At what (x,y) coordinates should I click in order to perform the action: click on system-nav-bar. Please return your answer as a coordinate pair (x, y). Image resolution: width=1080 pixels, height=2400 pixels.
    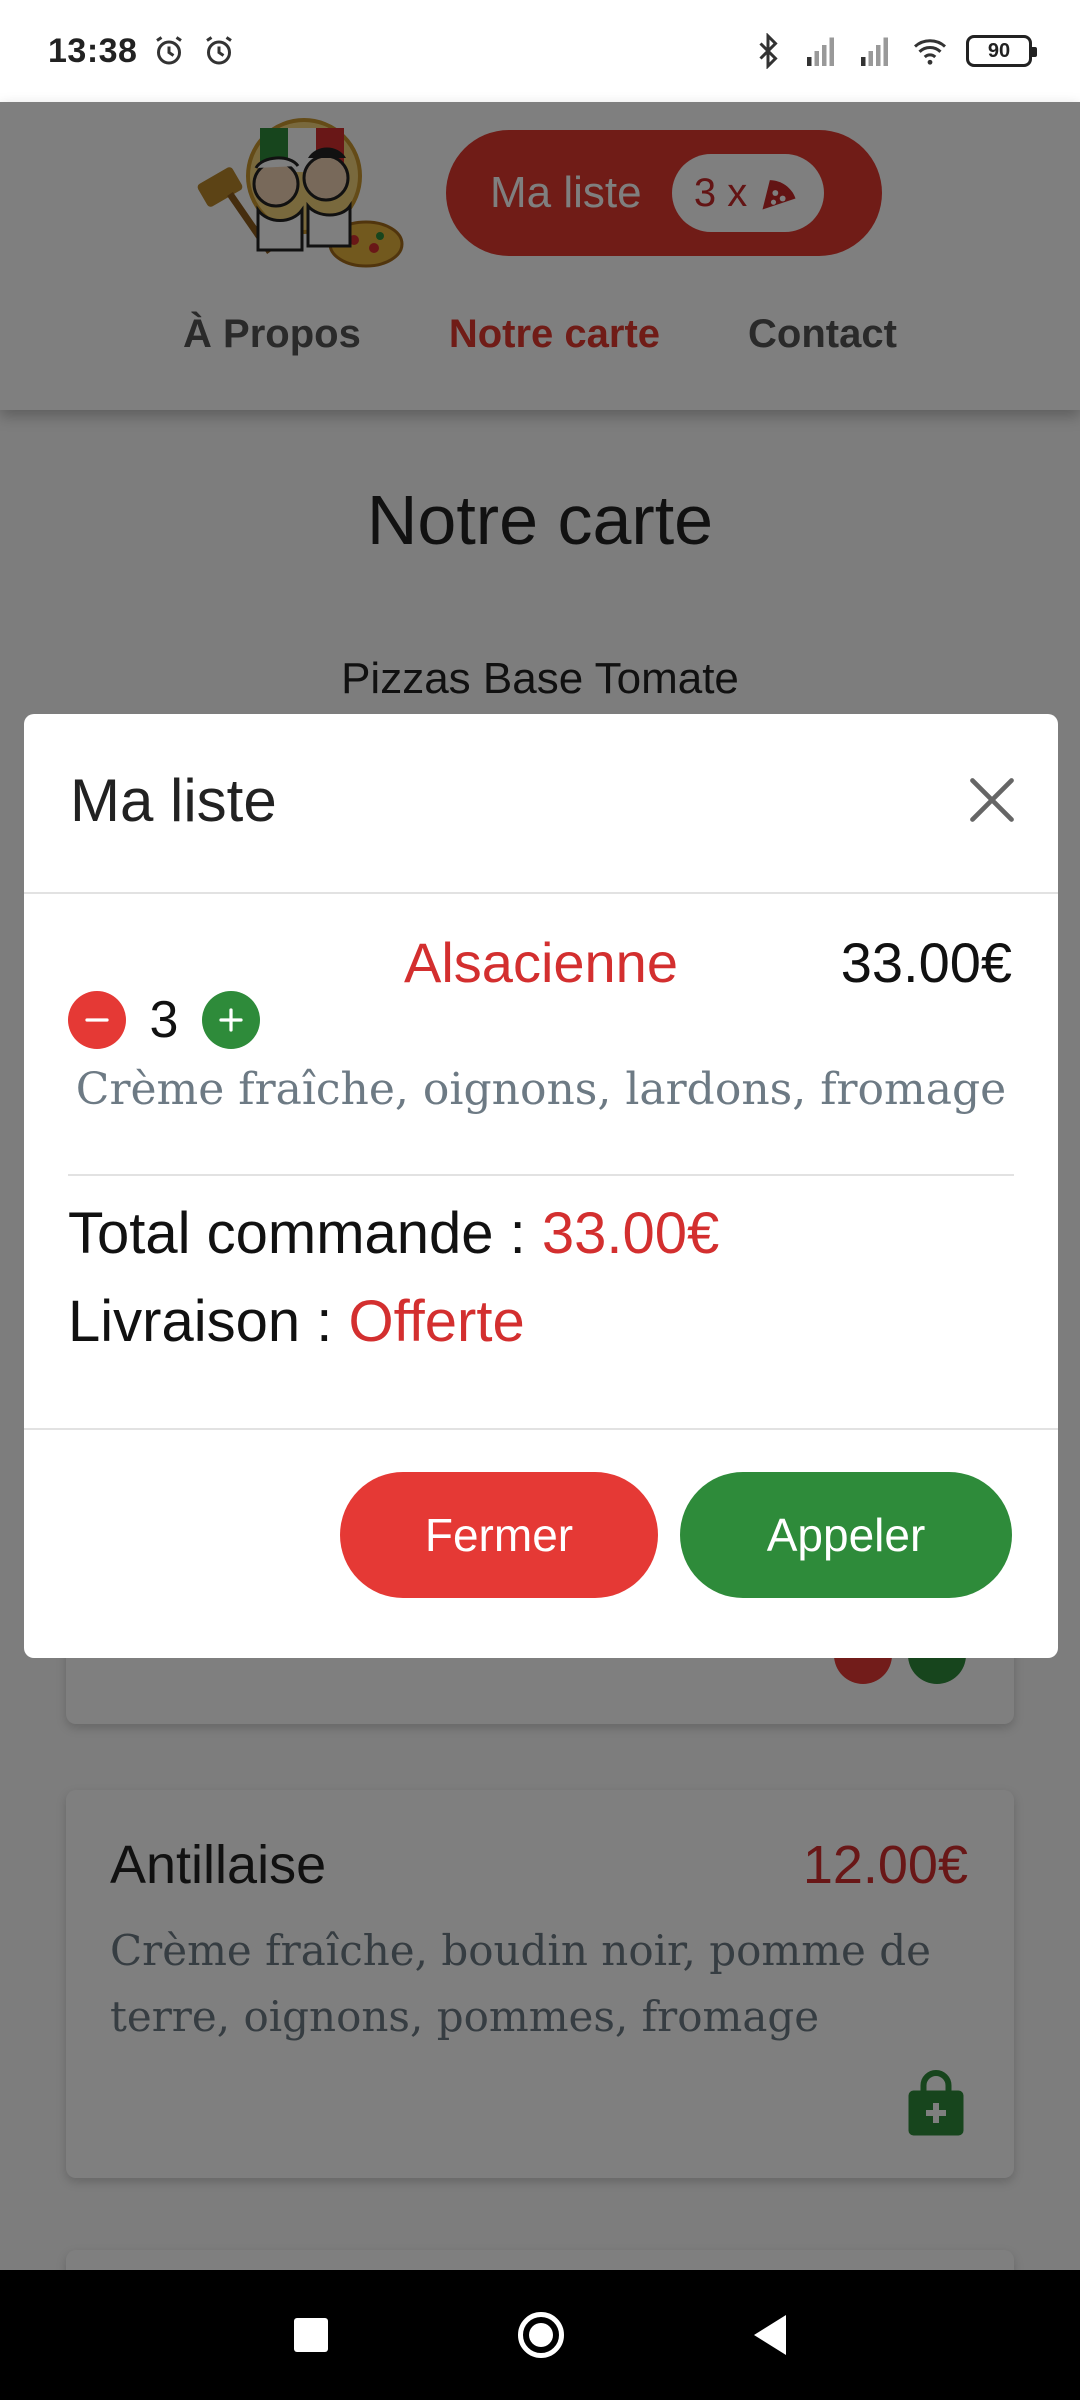
    Looking at the image, I should click on (540, 2335).